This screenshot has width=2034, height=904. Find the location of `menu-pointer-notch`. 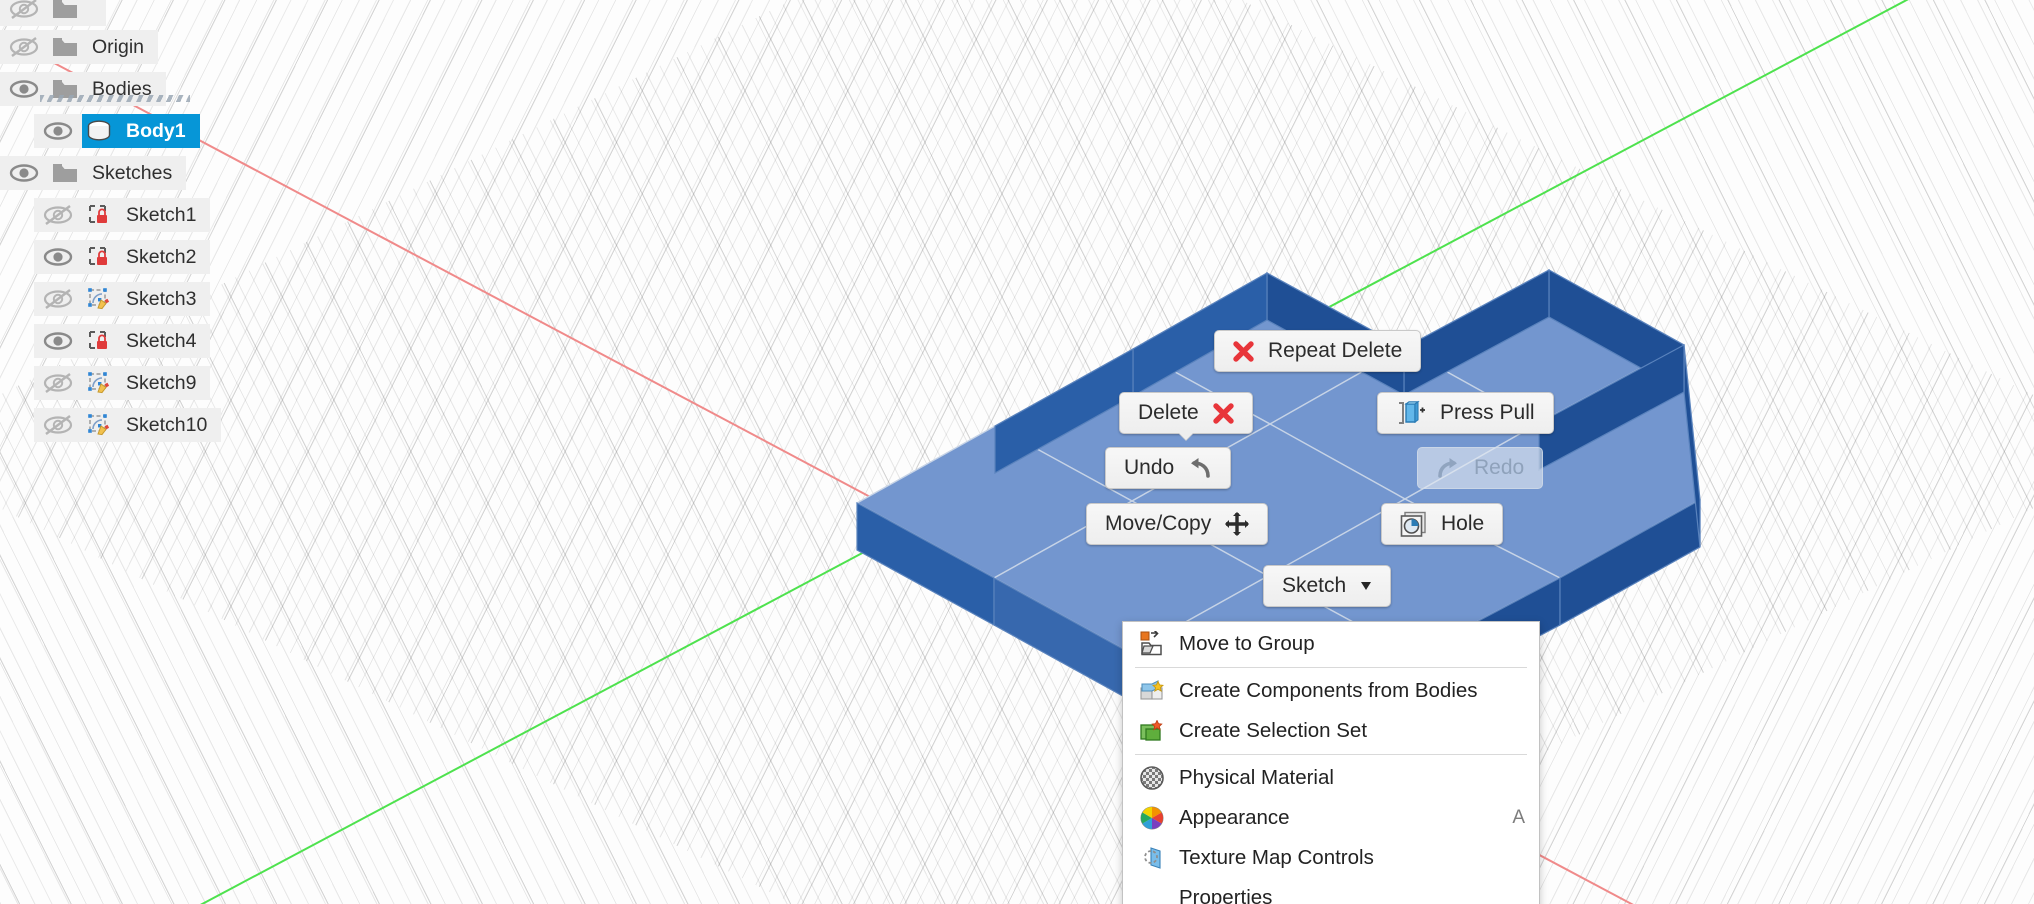

menu-pointer-notch is located at coordinates (1185, 436).